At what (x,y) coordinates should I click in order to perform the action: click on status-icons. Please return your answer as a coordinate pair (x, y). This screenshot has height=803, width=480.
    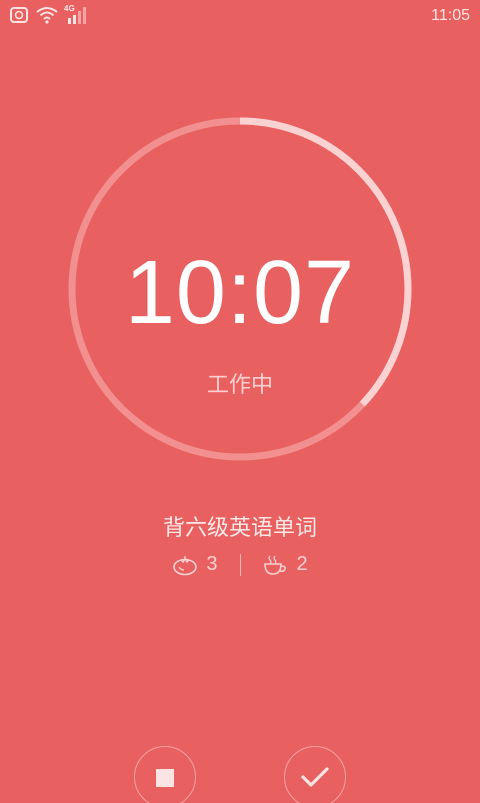
    Looking at the image, I should click on (49, 15).